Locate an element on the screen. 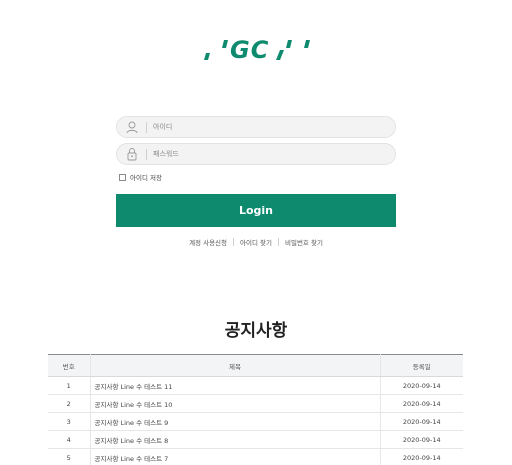  password-input is located at coordinates (268, 154).